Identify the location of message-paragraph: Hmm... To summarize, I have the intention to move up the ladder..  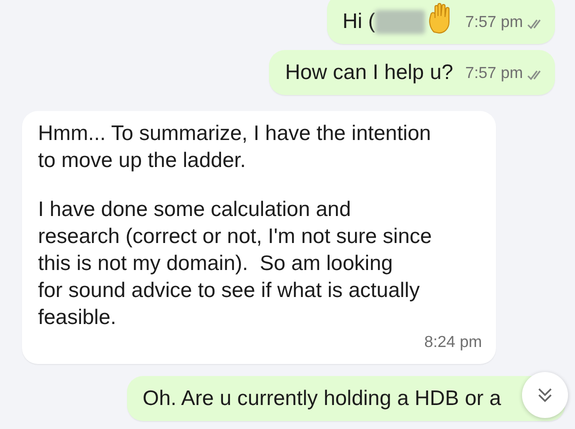
(235, 147).